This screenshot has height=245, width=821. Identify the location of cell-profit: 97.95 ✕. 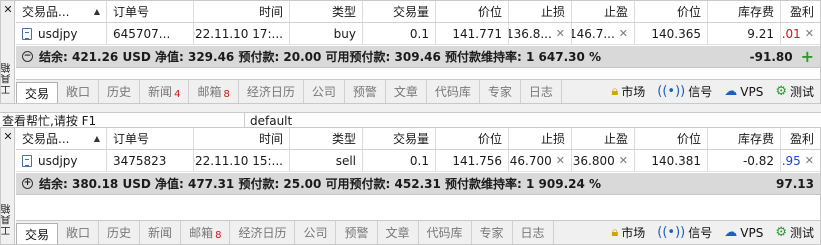
(800, 160).